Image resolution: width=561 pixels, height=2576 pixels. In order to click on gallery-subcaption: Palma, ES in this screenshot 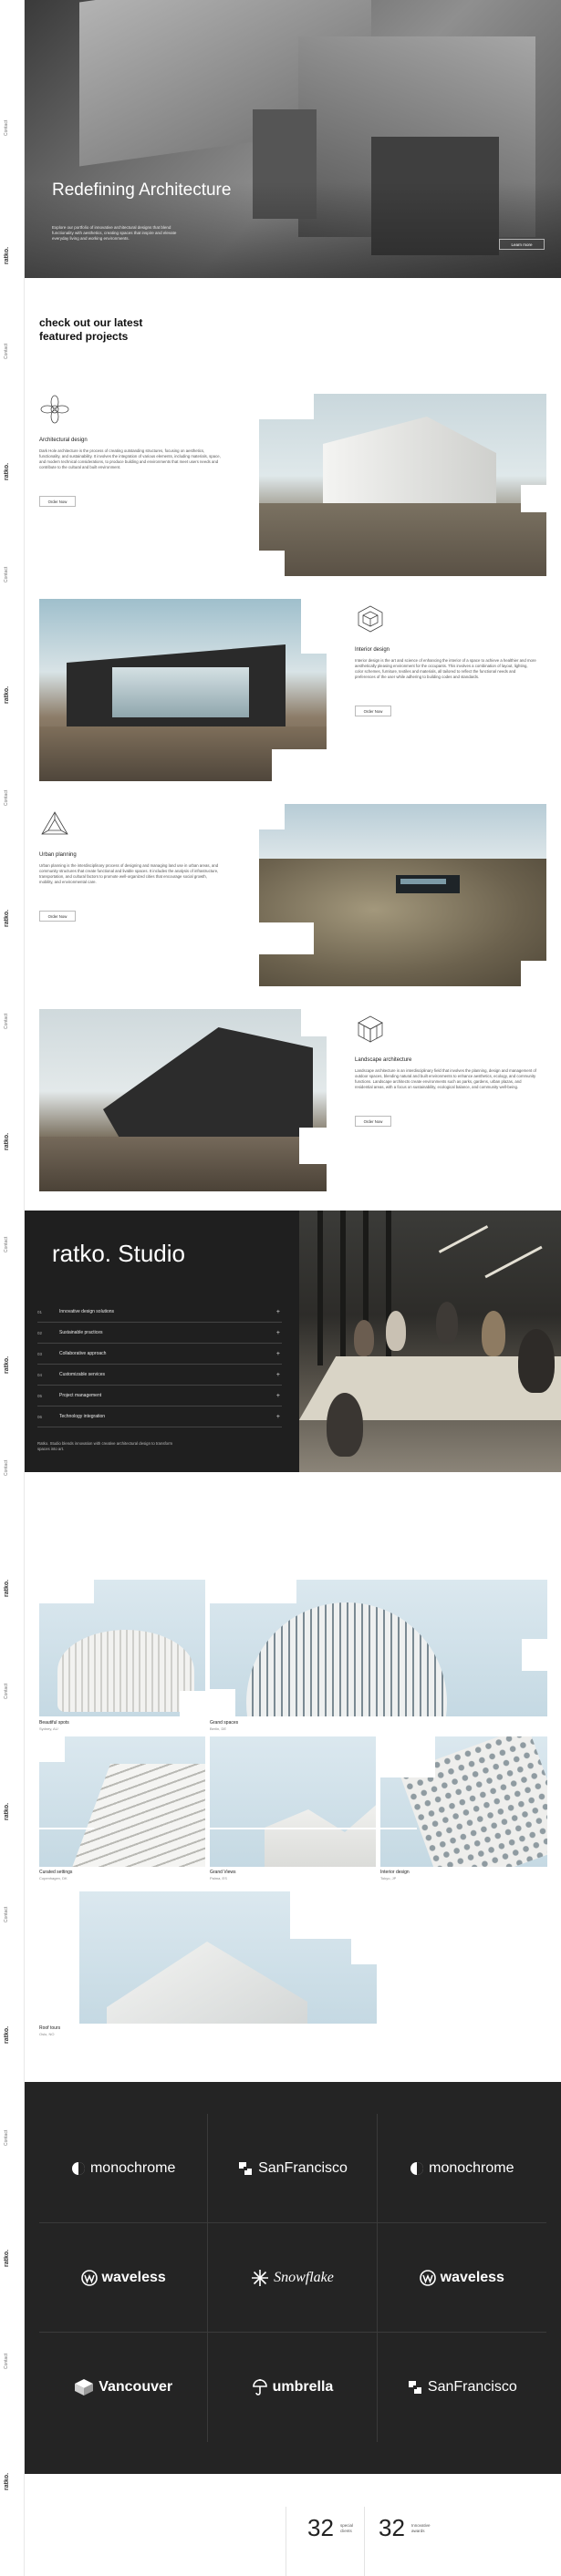, I will do `click(218, 1878)`.